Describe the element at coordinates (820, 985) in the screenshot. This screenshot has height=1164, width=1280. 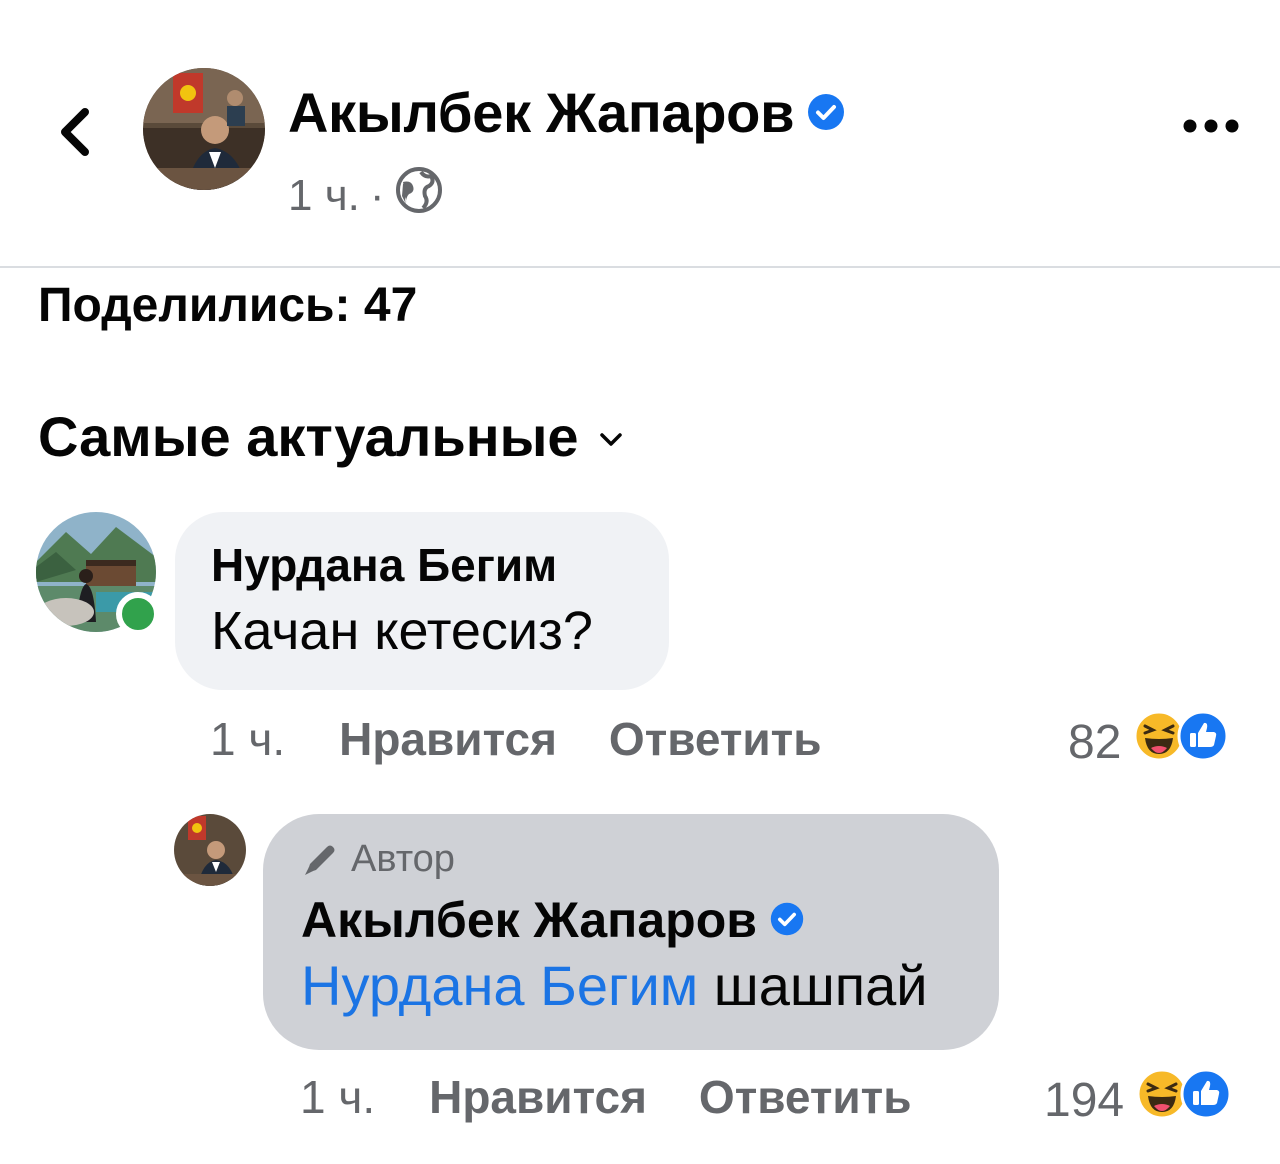
I see `reply-message: шашпай` at that location.